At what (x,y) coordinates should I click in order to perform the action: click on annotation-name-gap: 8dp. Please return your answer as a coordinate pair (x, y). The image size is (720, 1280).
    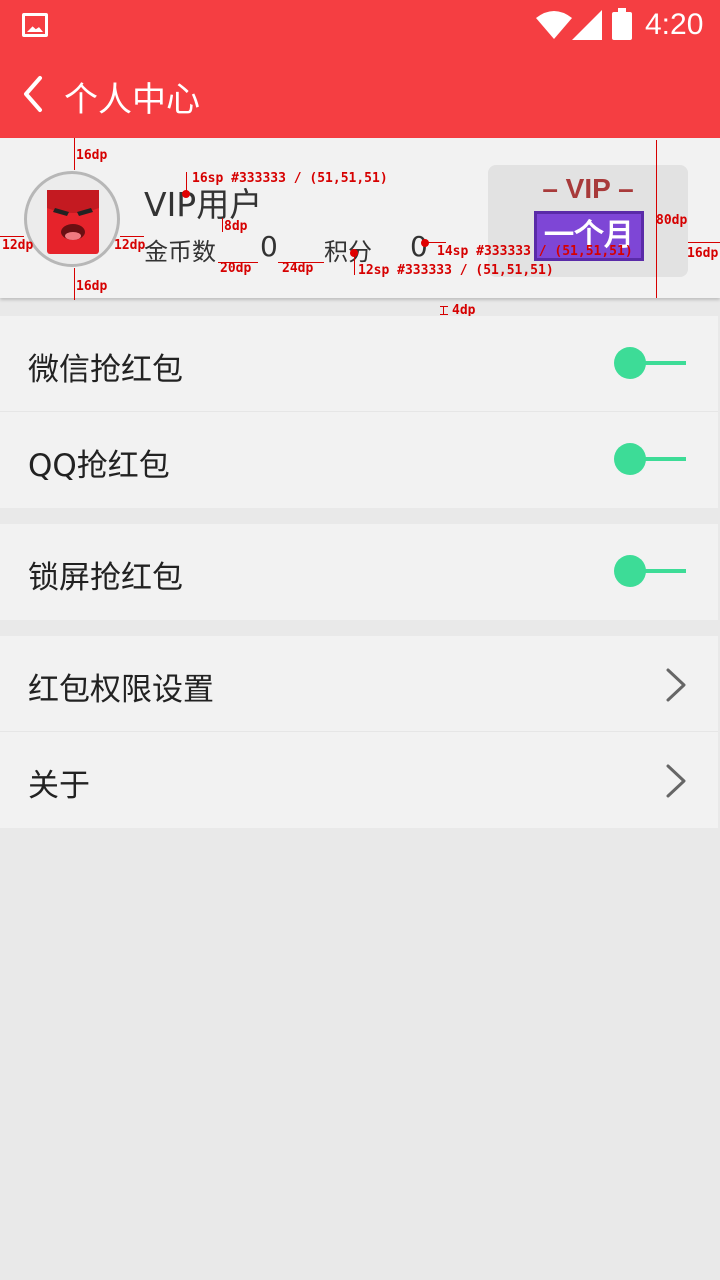
    Looking at the image, I should click on (236, 226).